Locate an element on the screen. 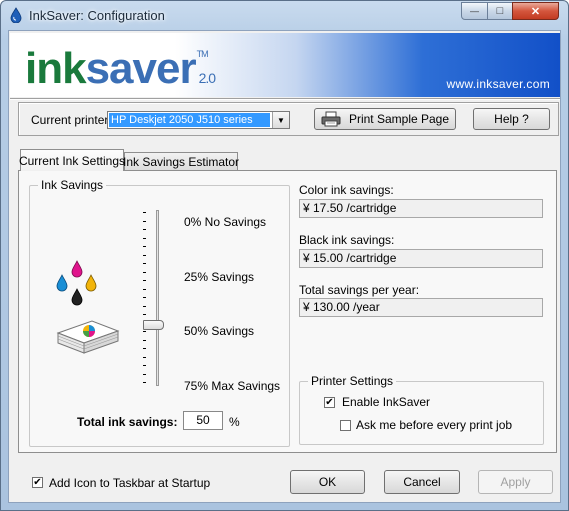 The height and width of the screenshot is (511, 569). total-savings-per-year-value: ¥ 130.00 /year is located at coordinates (341, 307).